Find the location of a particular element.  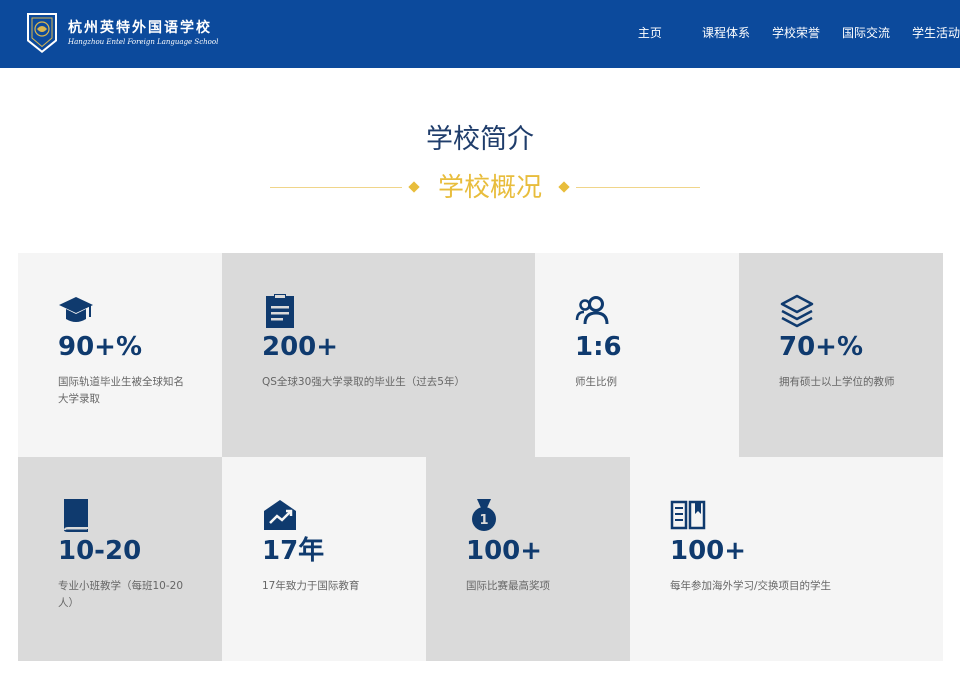

school-name-en: Hangzhou Entel Foreign Language School is located at coordinates (143, 42).